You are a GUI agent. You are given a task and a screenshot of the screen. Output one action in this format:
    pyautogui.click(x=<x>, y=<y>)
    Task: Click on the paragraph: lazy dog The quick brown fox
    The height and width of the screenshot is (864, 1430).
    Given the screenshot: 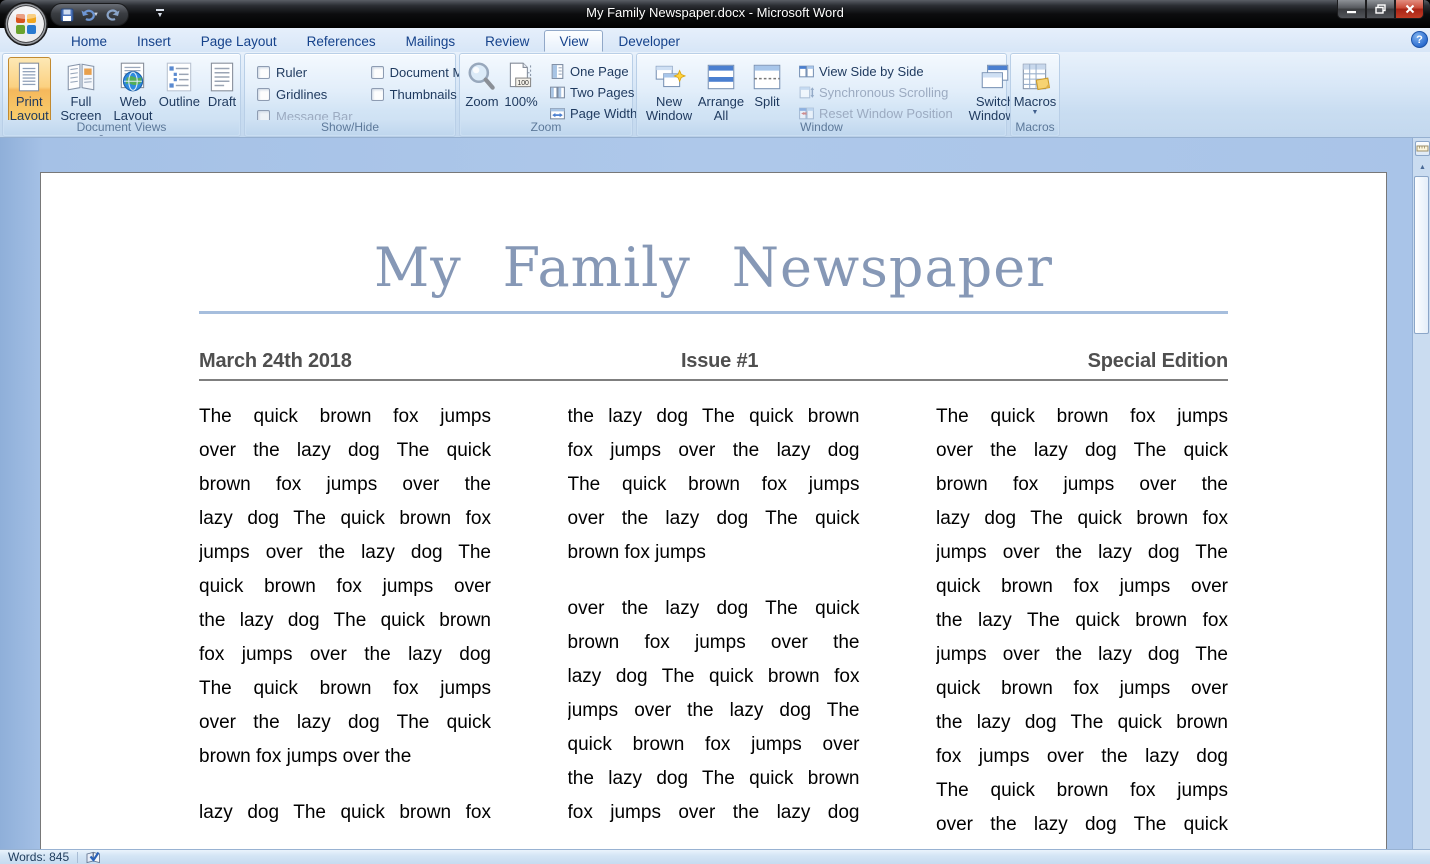 What is the action you would take?
    pyautogui.click(x=345, y=813)
    